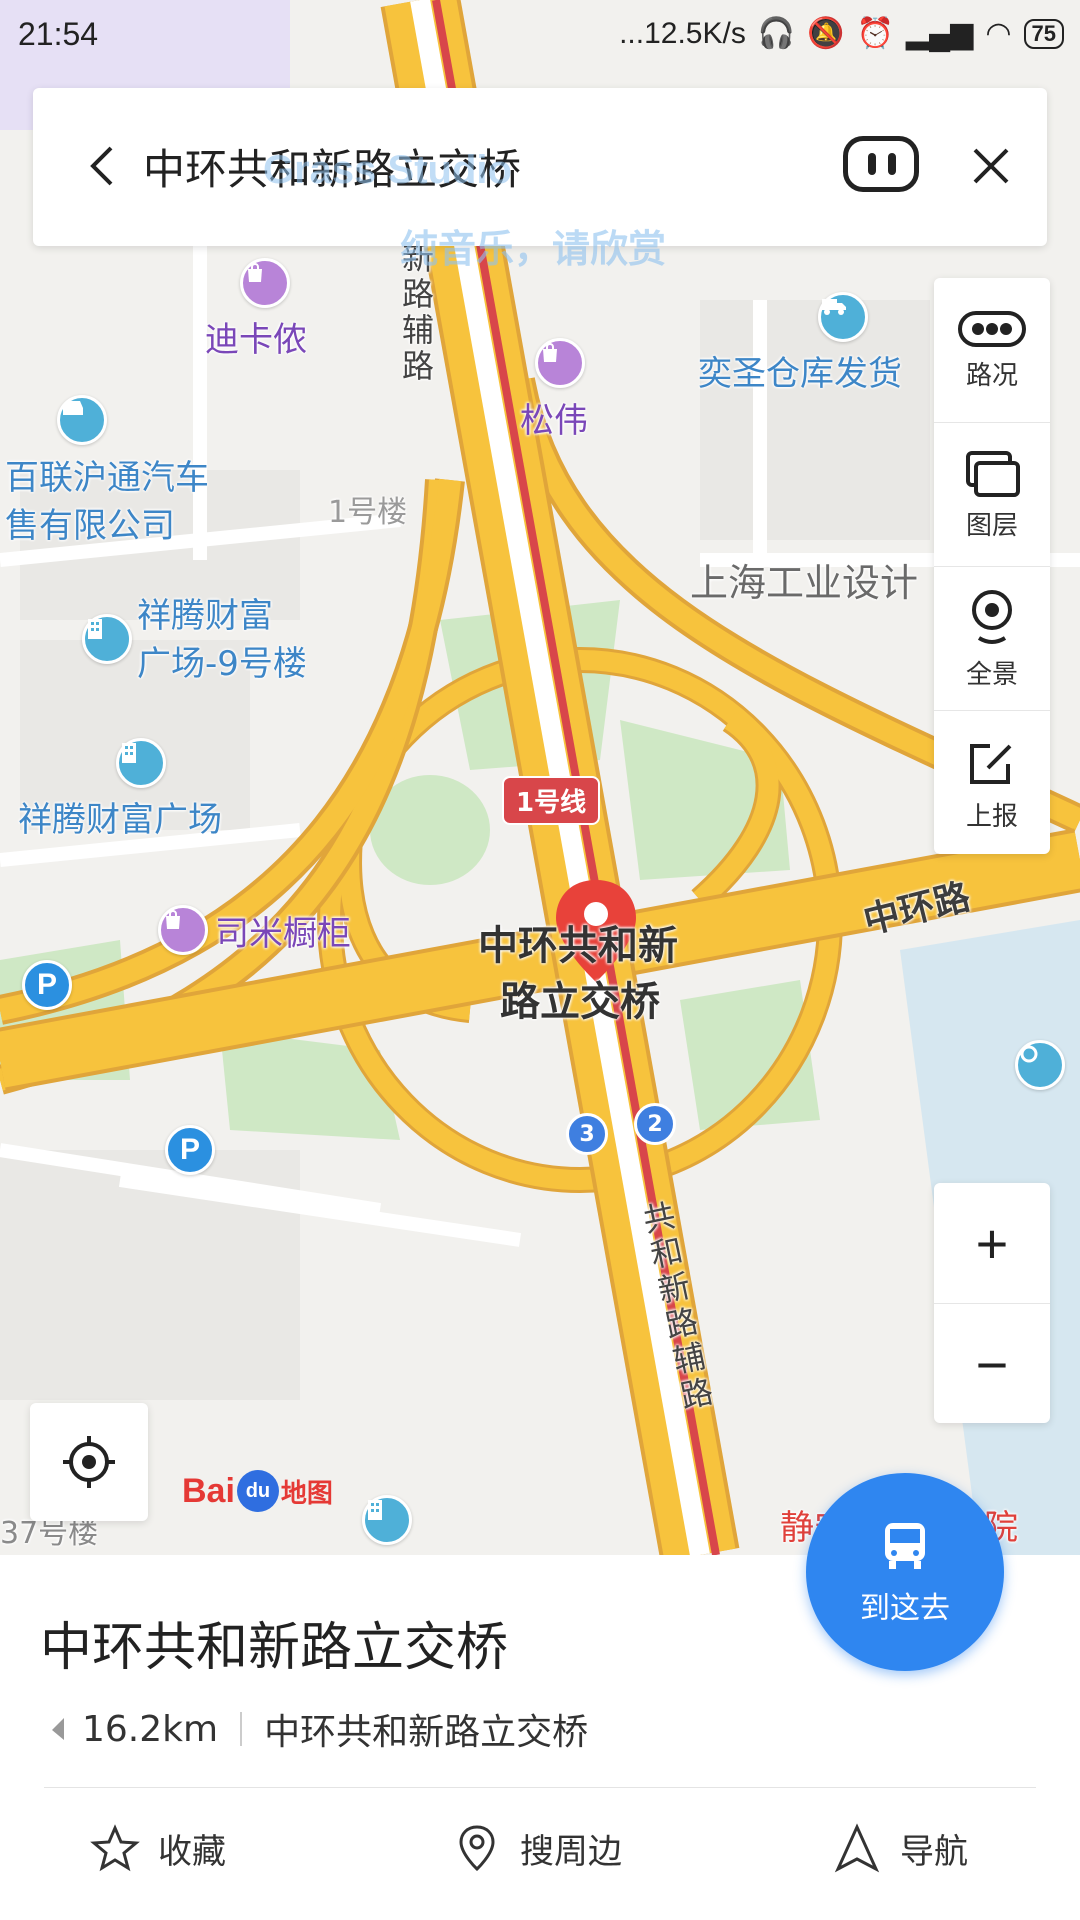 The image size is (1080, 1920). I want to click on tool-layers: 图层, so click(992, 494).